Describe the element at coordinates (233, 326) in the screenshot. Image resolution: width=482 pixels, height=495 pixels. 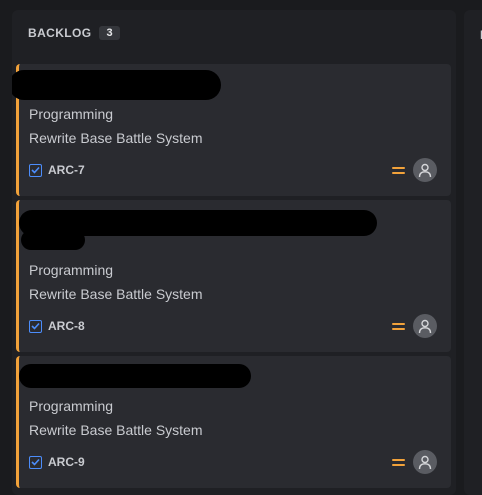
I see `card-footer: ARC-8` at that location.